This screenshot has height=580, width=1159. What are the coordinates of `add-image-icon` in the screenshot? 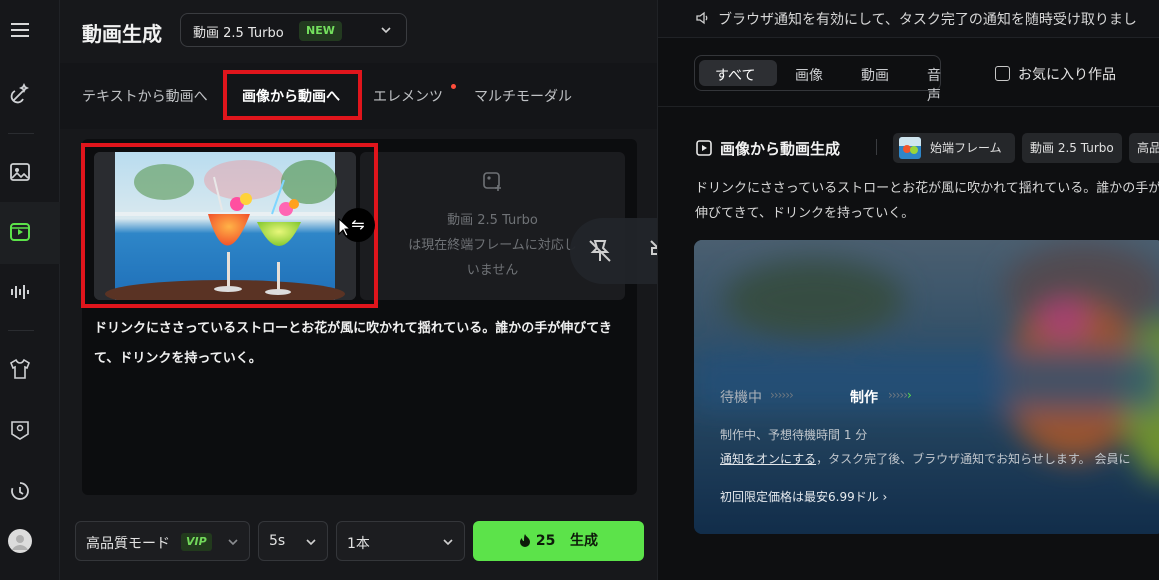 It's located at (492, 181).